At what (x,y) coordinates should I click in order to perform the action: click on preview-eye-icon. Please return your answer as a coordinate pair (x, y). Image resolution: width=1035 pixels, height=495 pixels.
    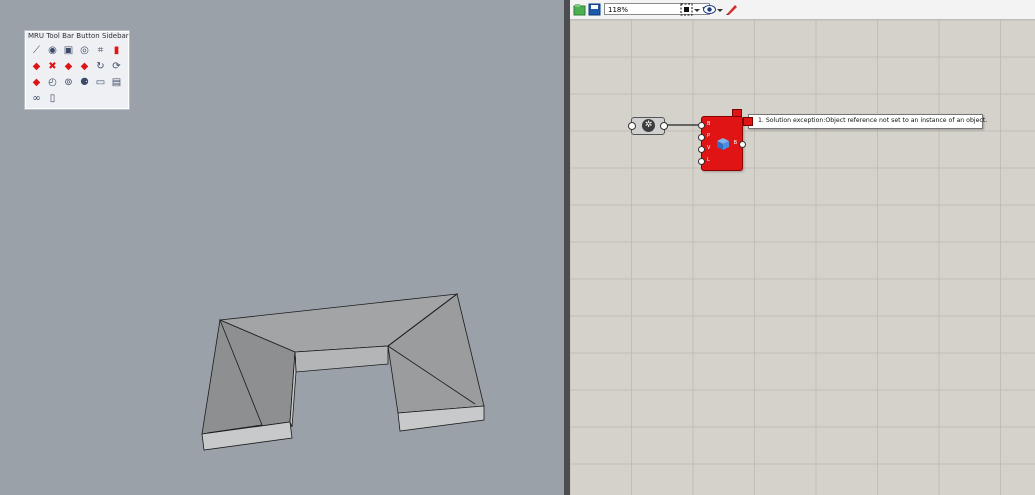
    Looking at the image, I should click on (709, 9).